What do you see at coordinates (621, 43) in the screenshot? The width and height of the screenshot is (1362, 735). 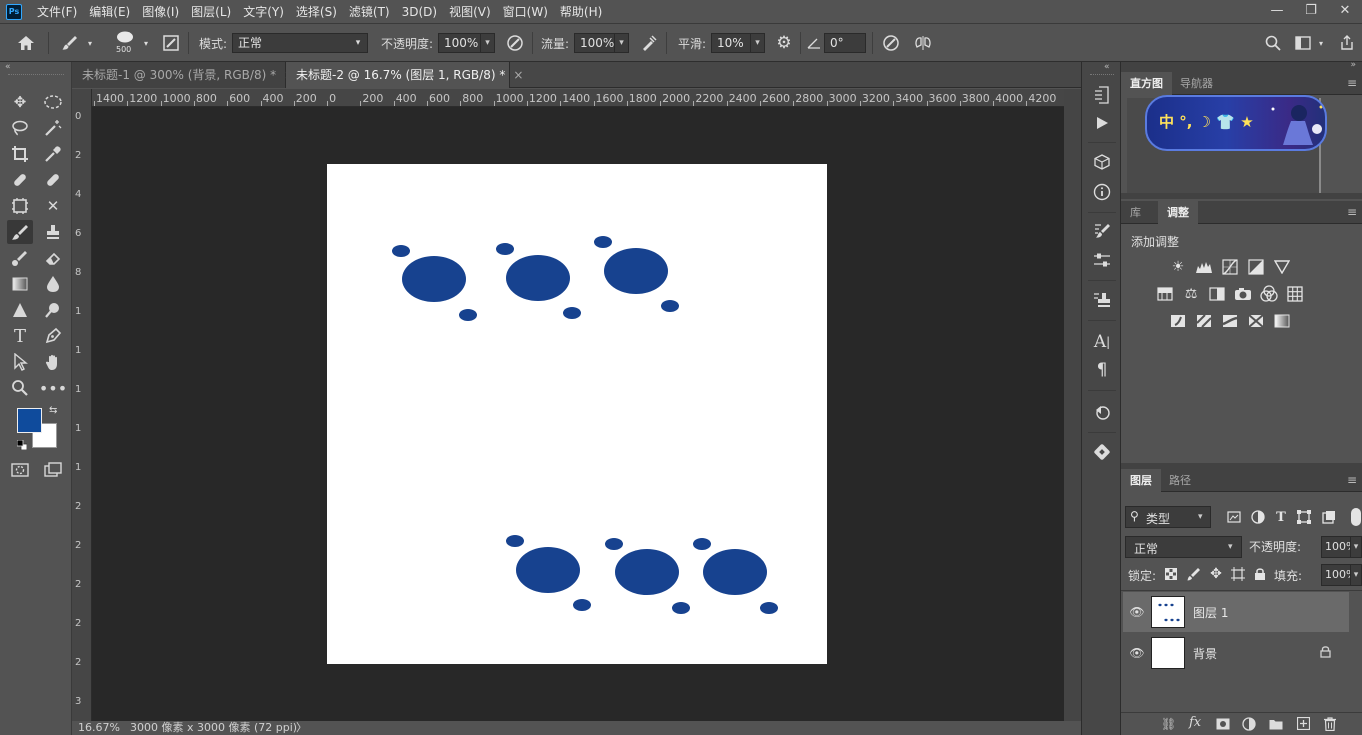 I see `flow-dropdown: ▾` at bounding box center [621, 43].